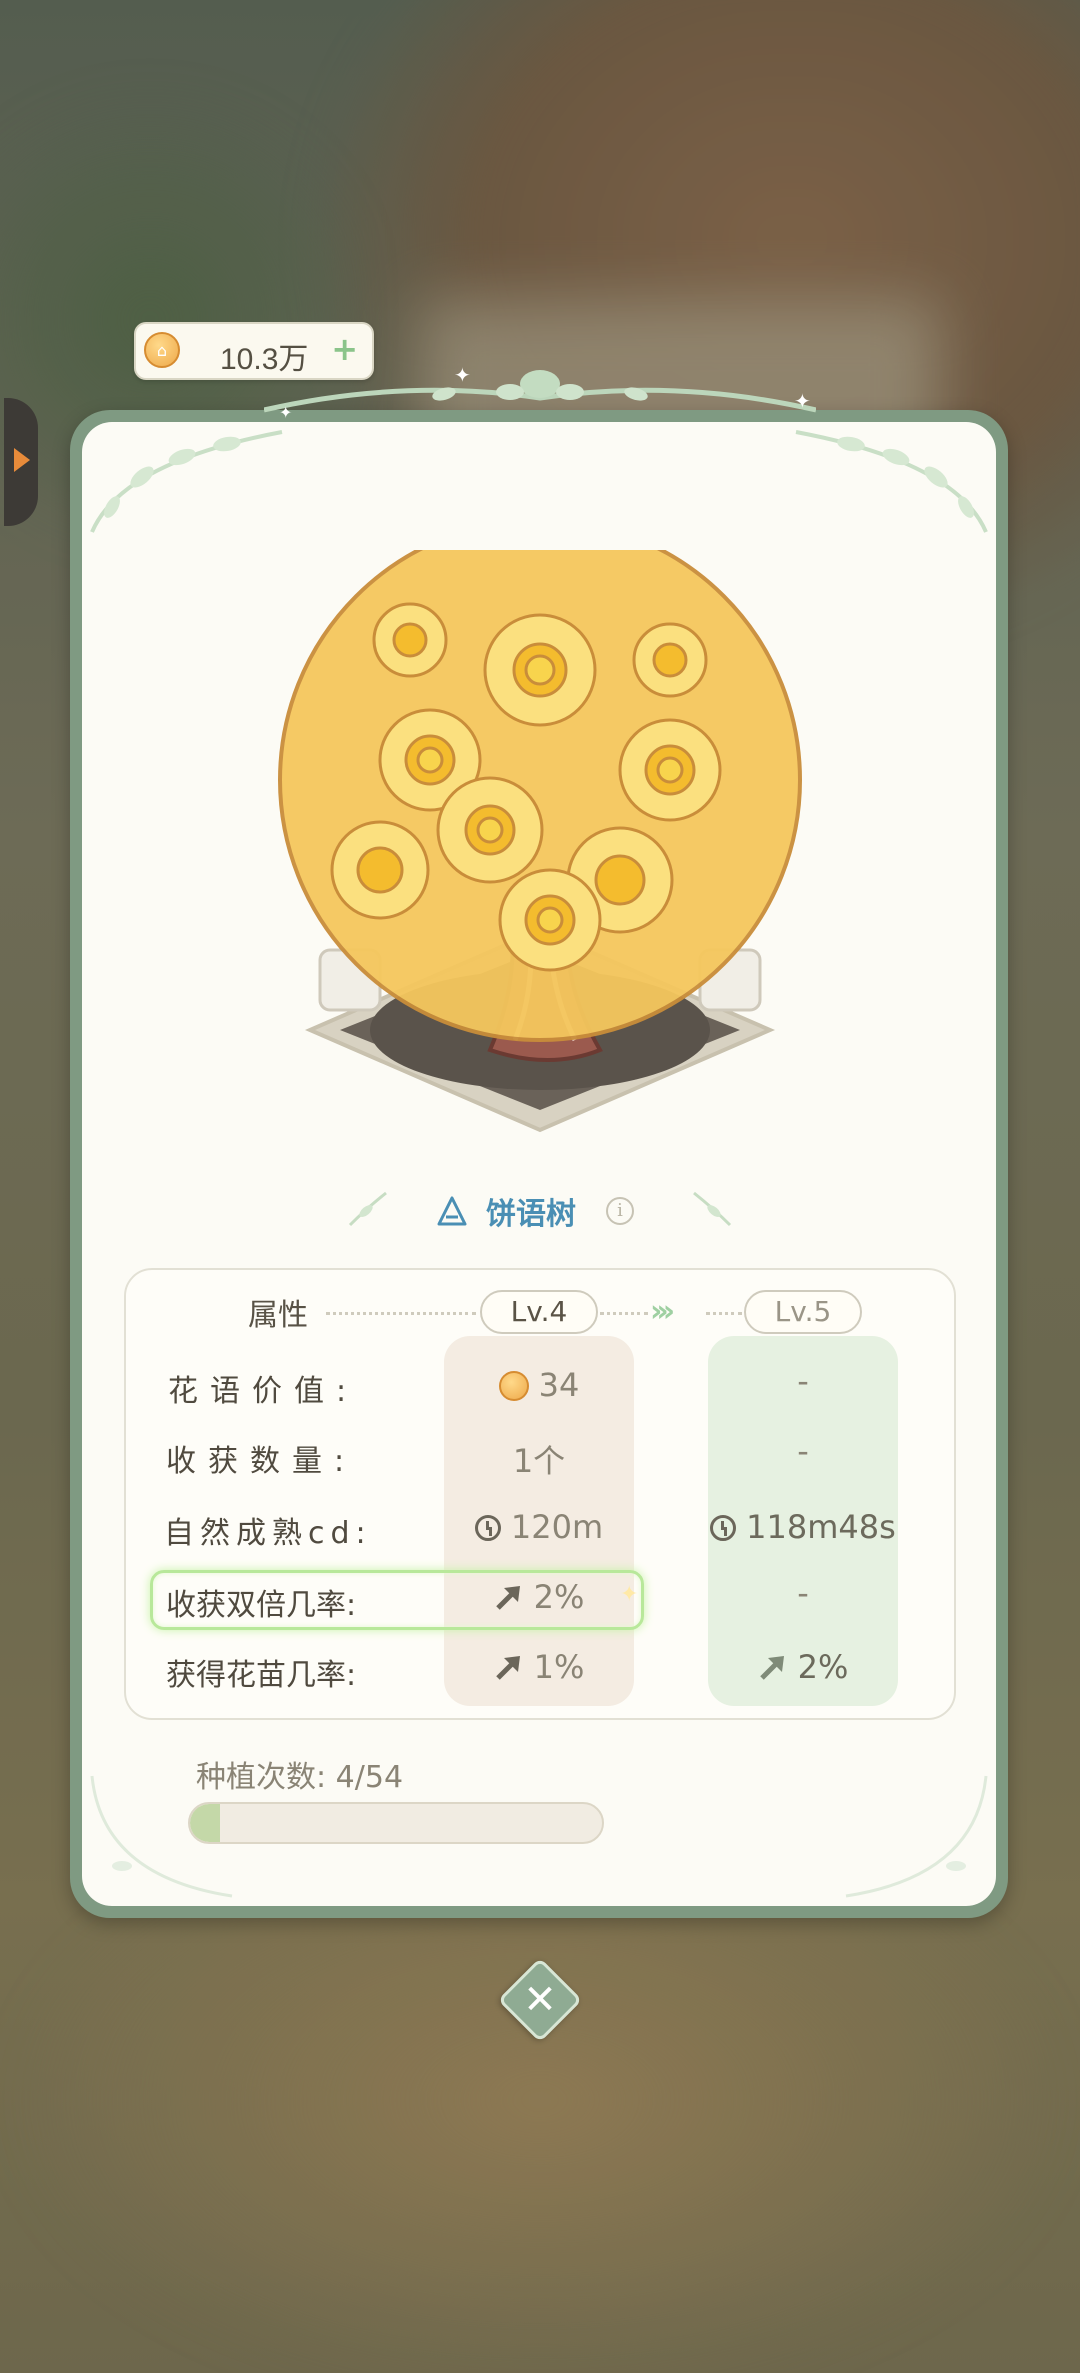 This screenshot has height=2373, width=1080. I want to click on crown-ornament: ✦ ✦ ✦, so click(540, 392).